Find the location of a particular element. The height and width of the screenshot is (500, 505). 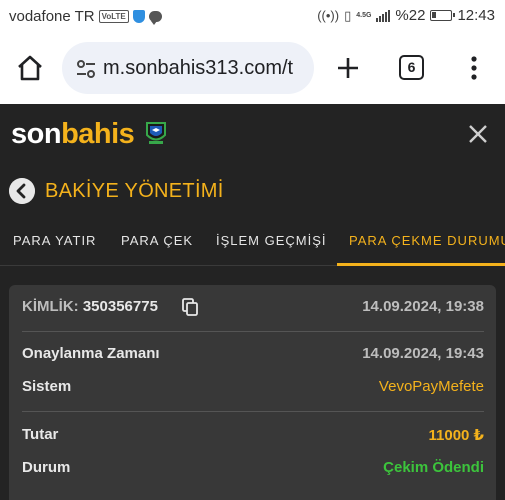

status-label: Durum is located at coordinates (46, 467).